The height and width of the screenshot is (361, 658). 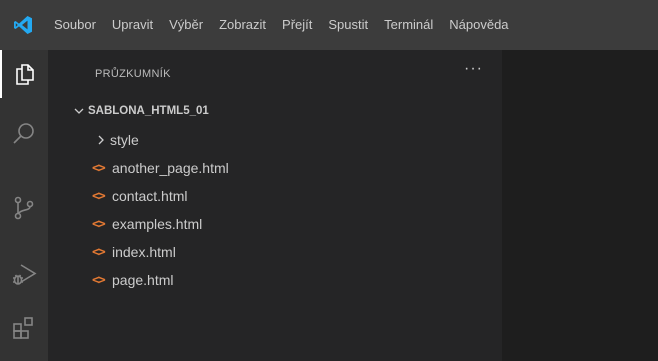 I want to click on file-item: <> page.html, so click(x=132, y=280).